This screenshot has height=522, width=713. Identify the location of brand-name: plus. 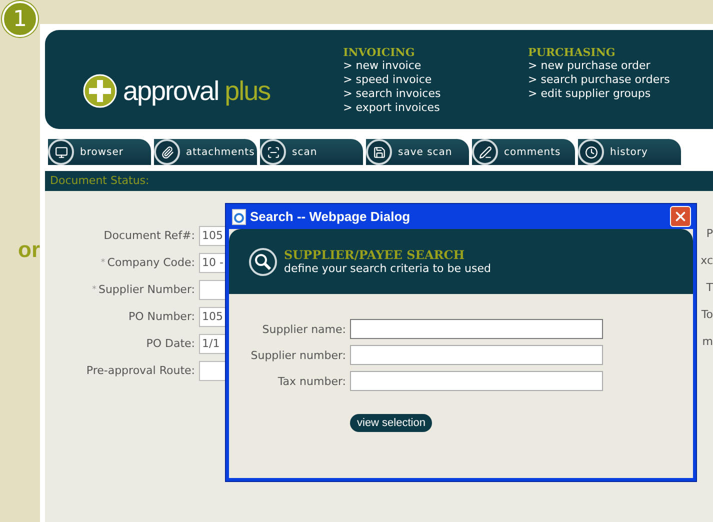
(247, 91).